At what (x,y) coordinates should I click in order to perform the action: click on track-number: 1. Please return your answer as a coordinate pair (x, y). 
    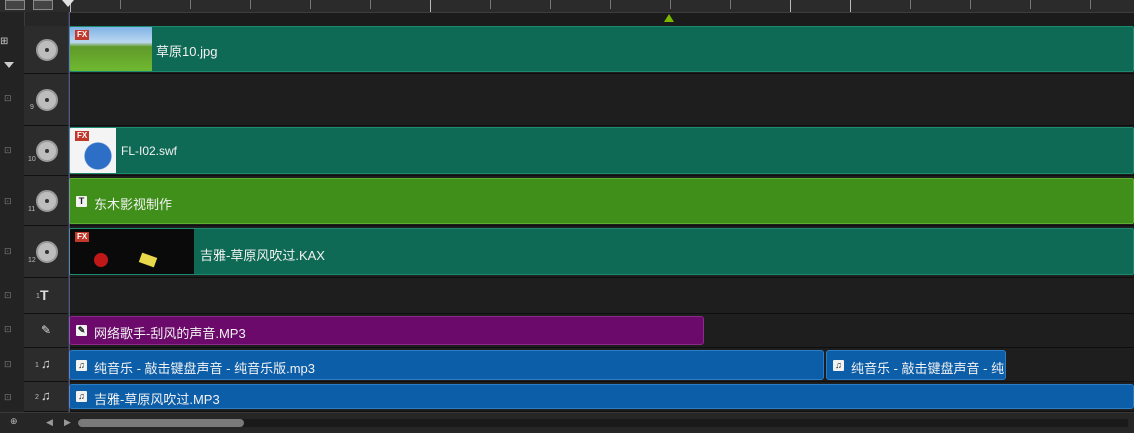
    Looking at the image, I should click on (37, 365).